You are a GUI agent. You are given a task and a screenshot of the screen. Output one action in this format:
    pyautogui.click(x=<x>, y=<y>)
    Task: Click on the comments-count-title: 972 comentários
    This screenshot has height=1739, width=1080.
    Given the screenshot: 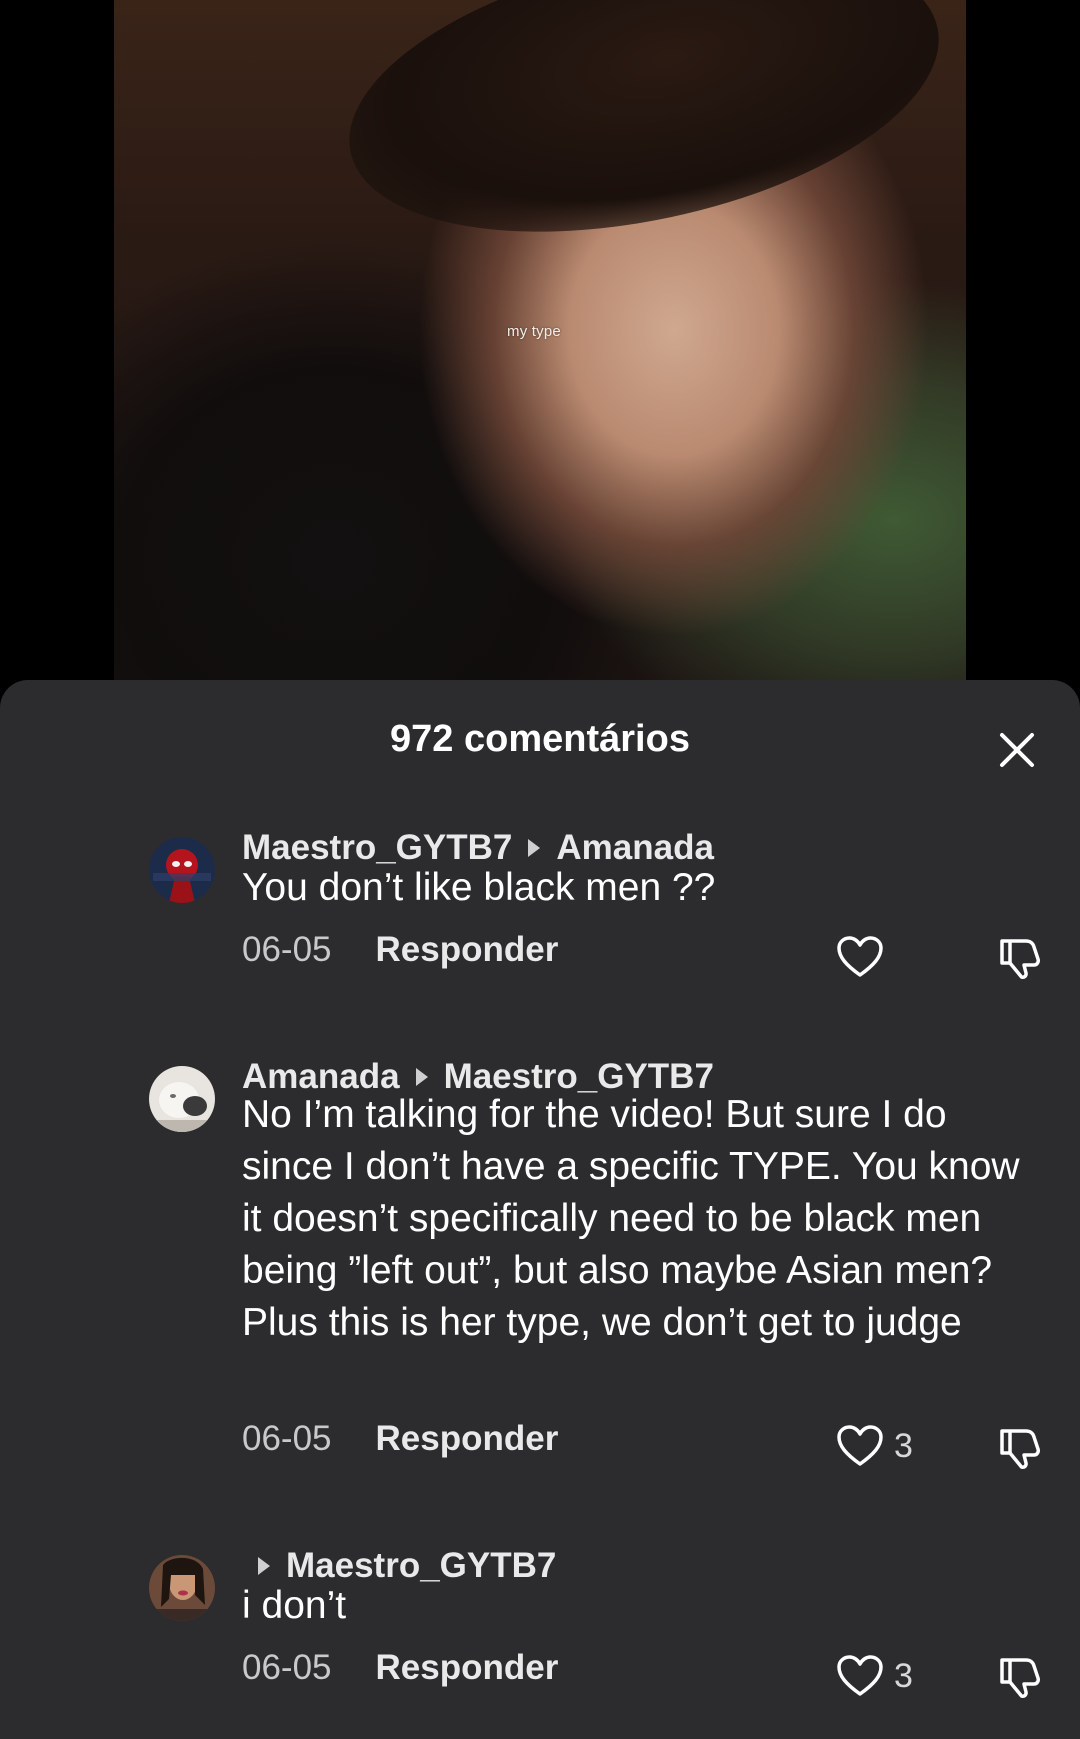 What is the action you would take?
    pyautogui.click(x=540, y=739)
    